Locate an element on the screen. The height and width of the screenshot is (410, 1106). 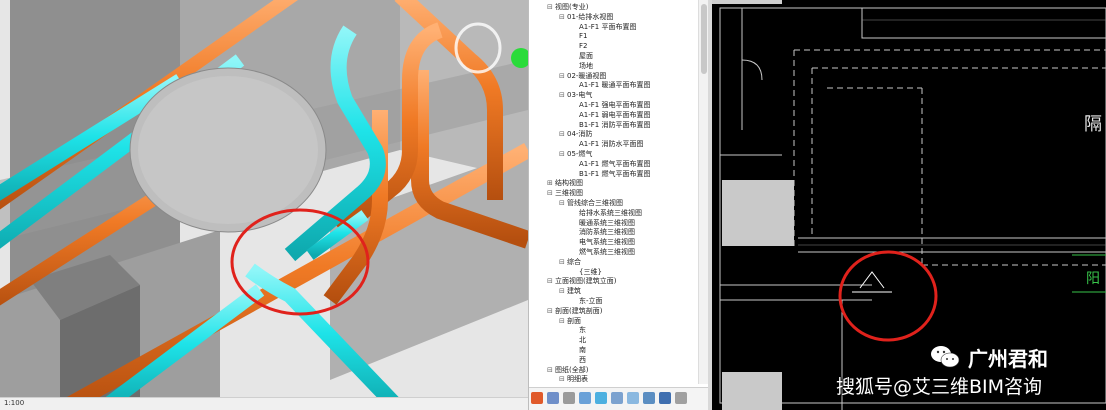
browser-tree-item: A1-F1 平面布置图 is located at coordinates (603, 27).